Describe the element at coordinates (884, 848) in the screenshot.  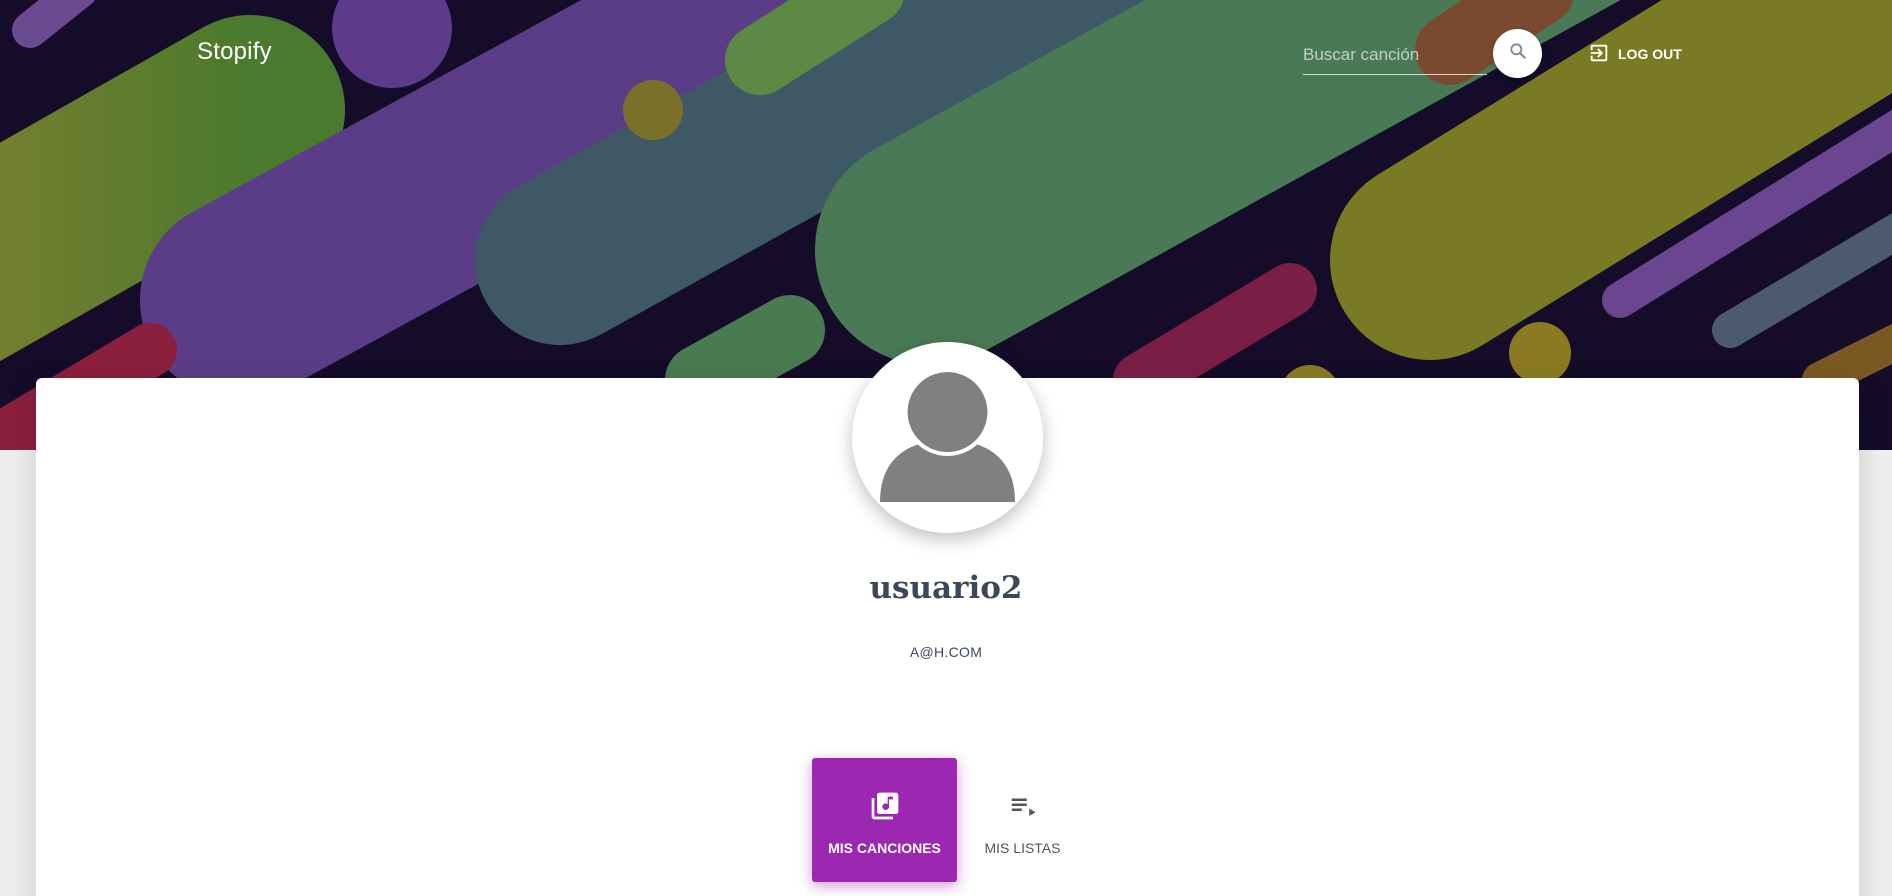
I see `tab-label: MIS CANCIONES` at that location.